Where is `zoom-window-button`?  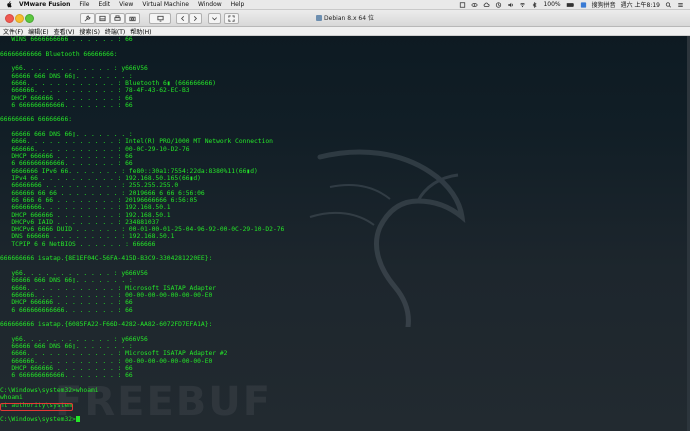
zoom-window-button is located at coordinates (29, 18).